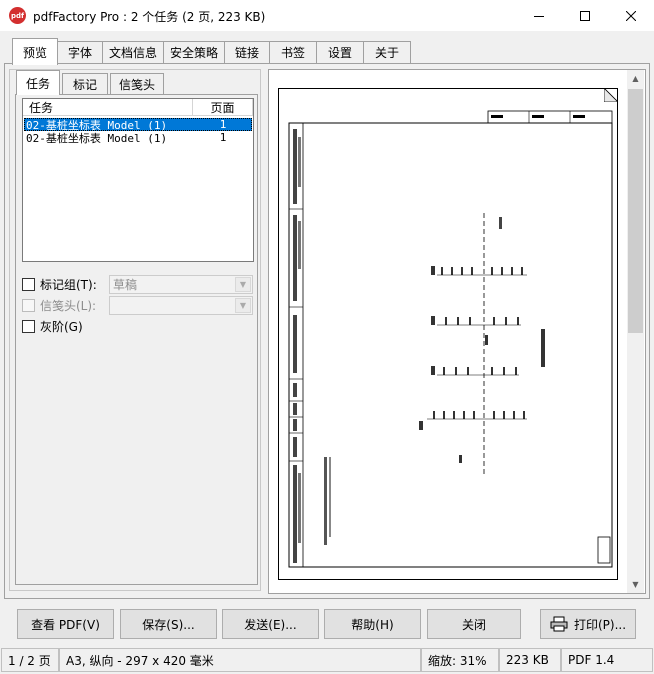  Describe the element at coordinates (372, 624) in the screenshot. I see `help-button: 帮助(H)` at that location.